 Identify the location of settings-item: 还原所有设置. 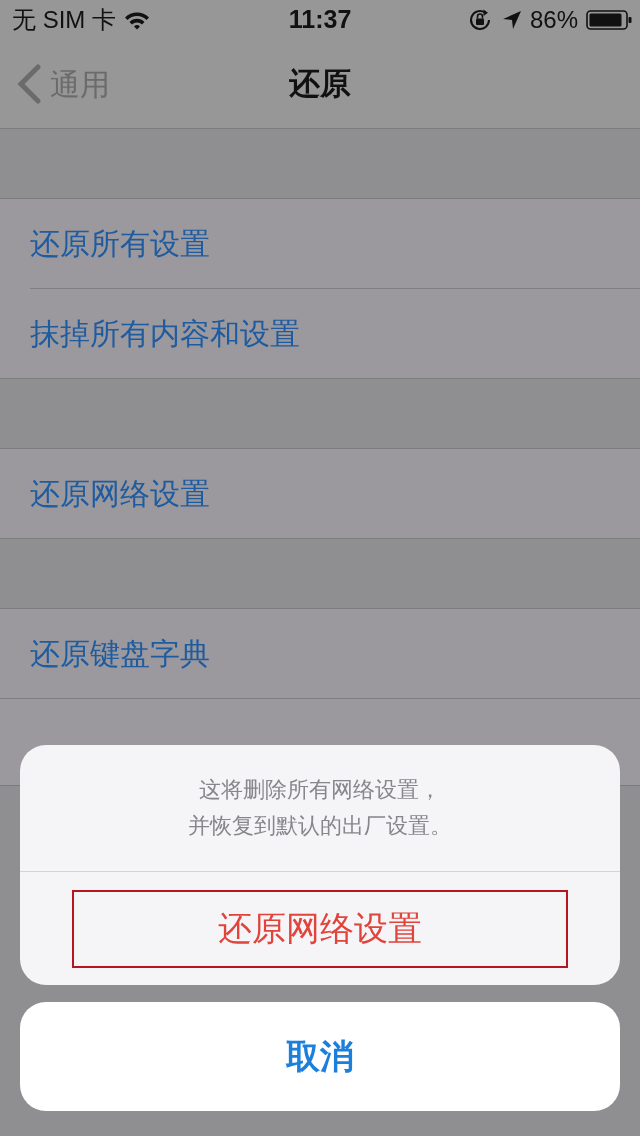
(120, 243).